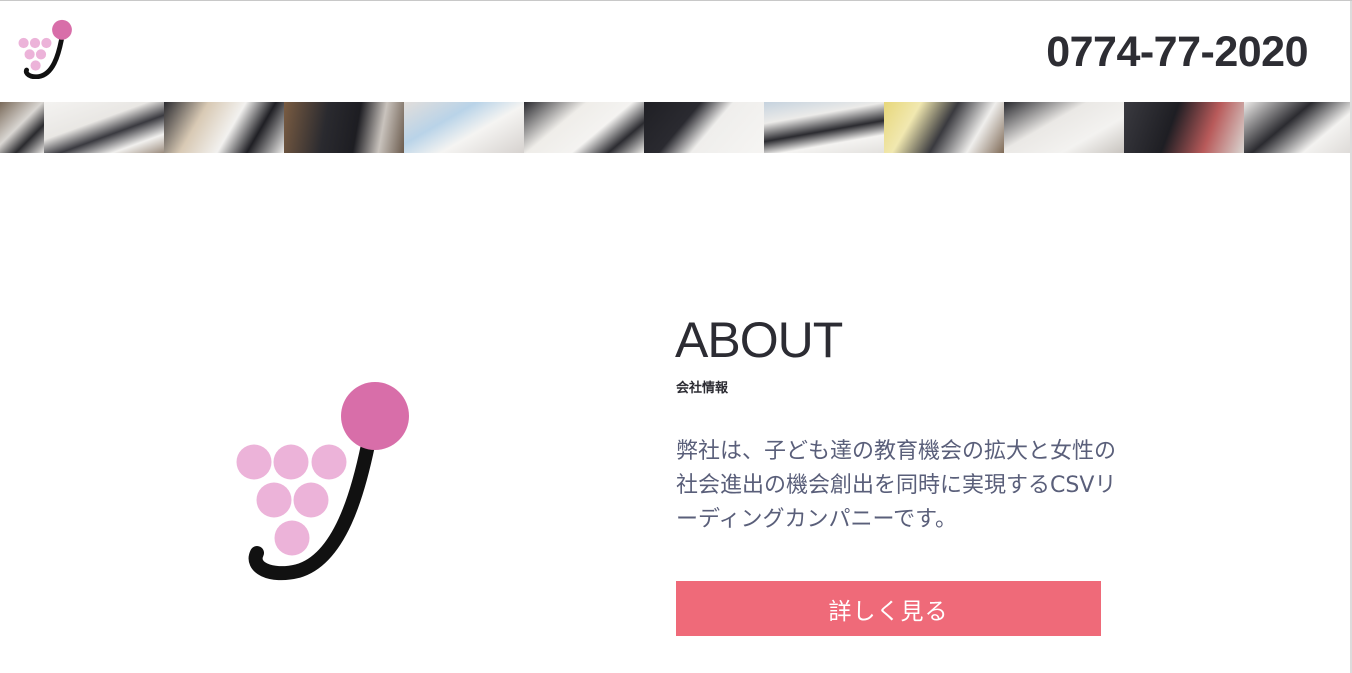 This screenshot has height=673, width=1352. I want to click on more-details-button: 詳しく見る, so click(888, 608).